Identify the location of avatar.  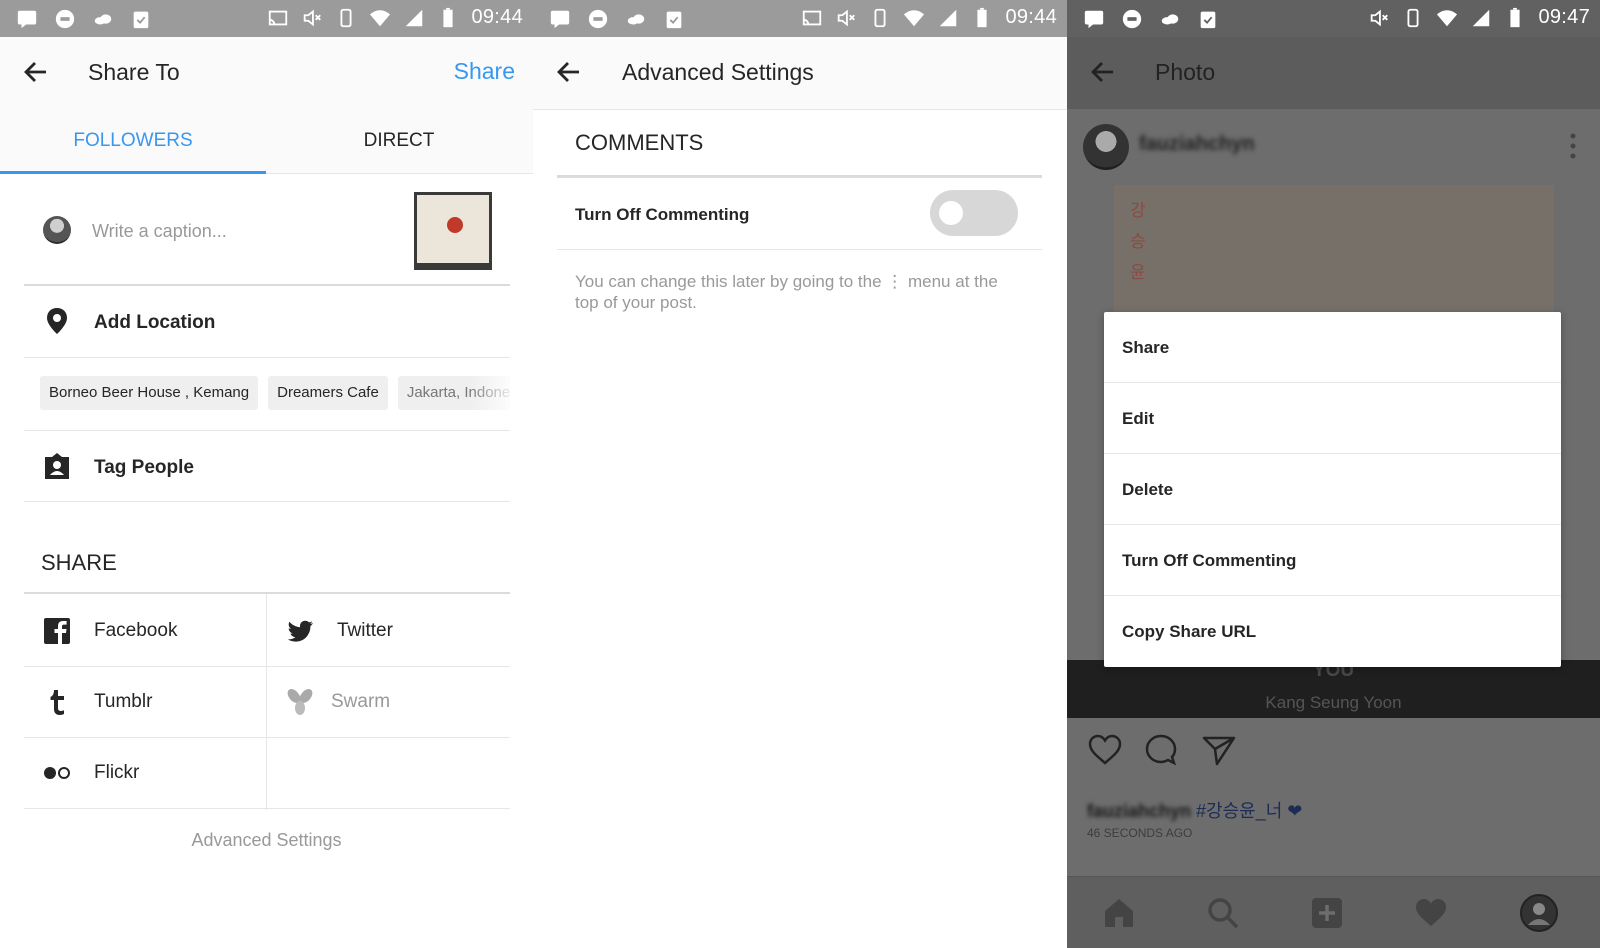
(1106, 147).